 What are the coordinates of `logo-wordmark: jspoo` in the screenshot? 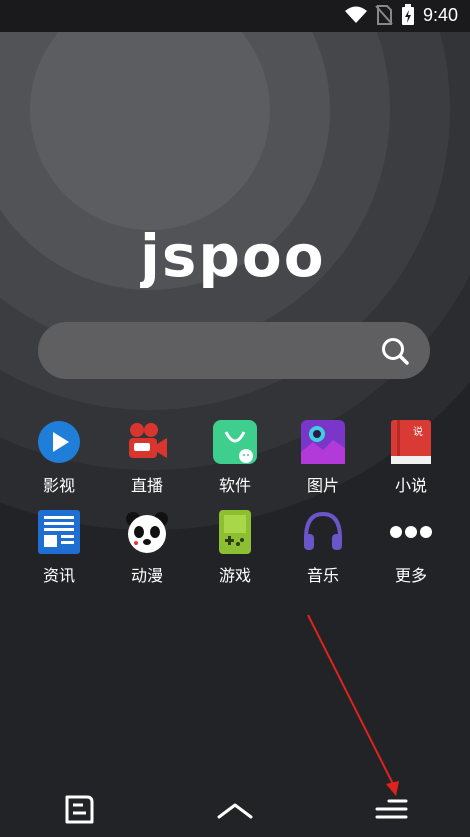 It's located at (232, 256).